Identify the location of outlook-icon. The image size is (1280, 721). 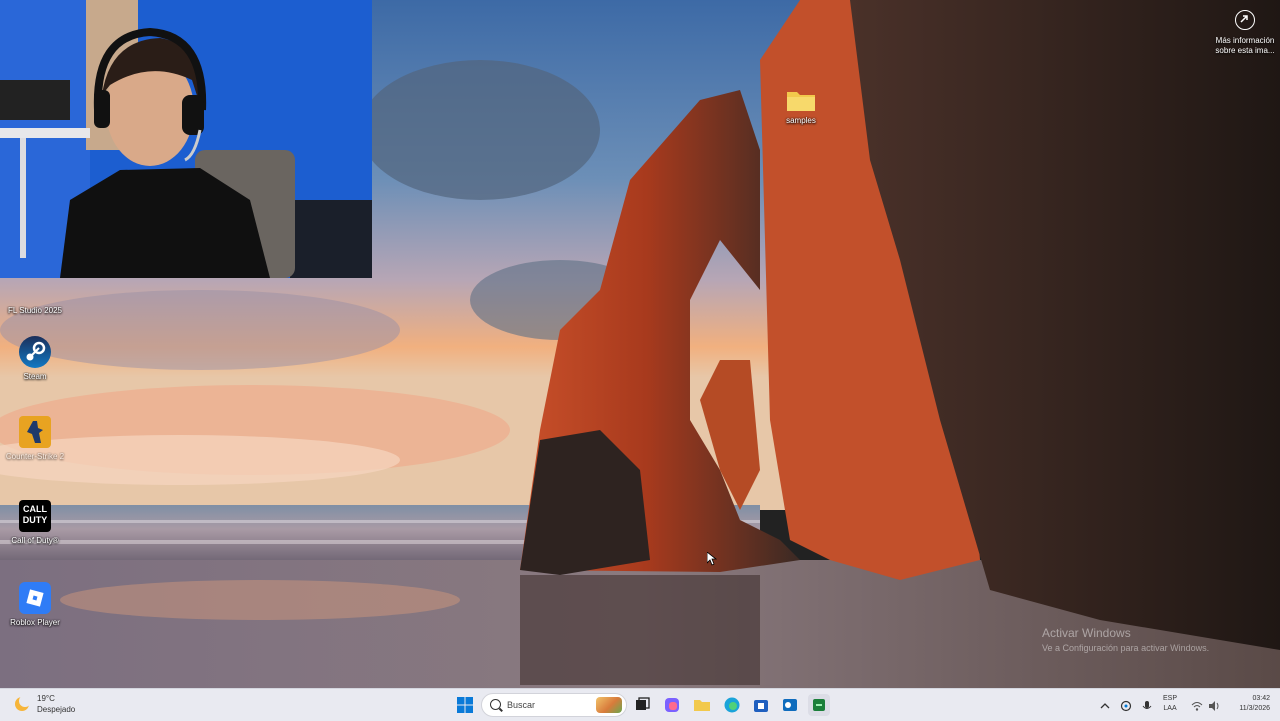
(790, 705).